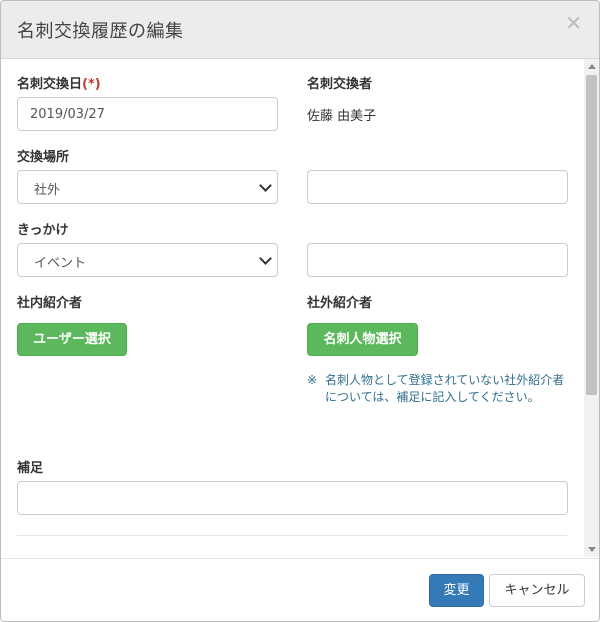 Image resolution: width=600 pixels, height=622 pixels. I want to click on place-select: 社外, so click(147, 187).